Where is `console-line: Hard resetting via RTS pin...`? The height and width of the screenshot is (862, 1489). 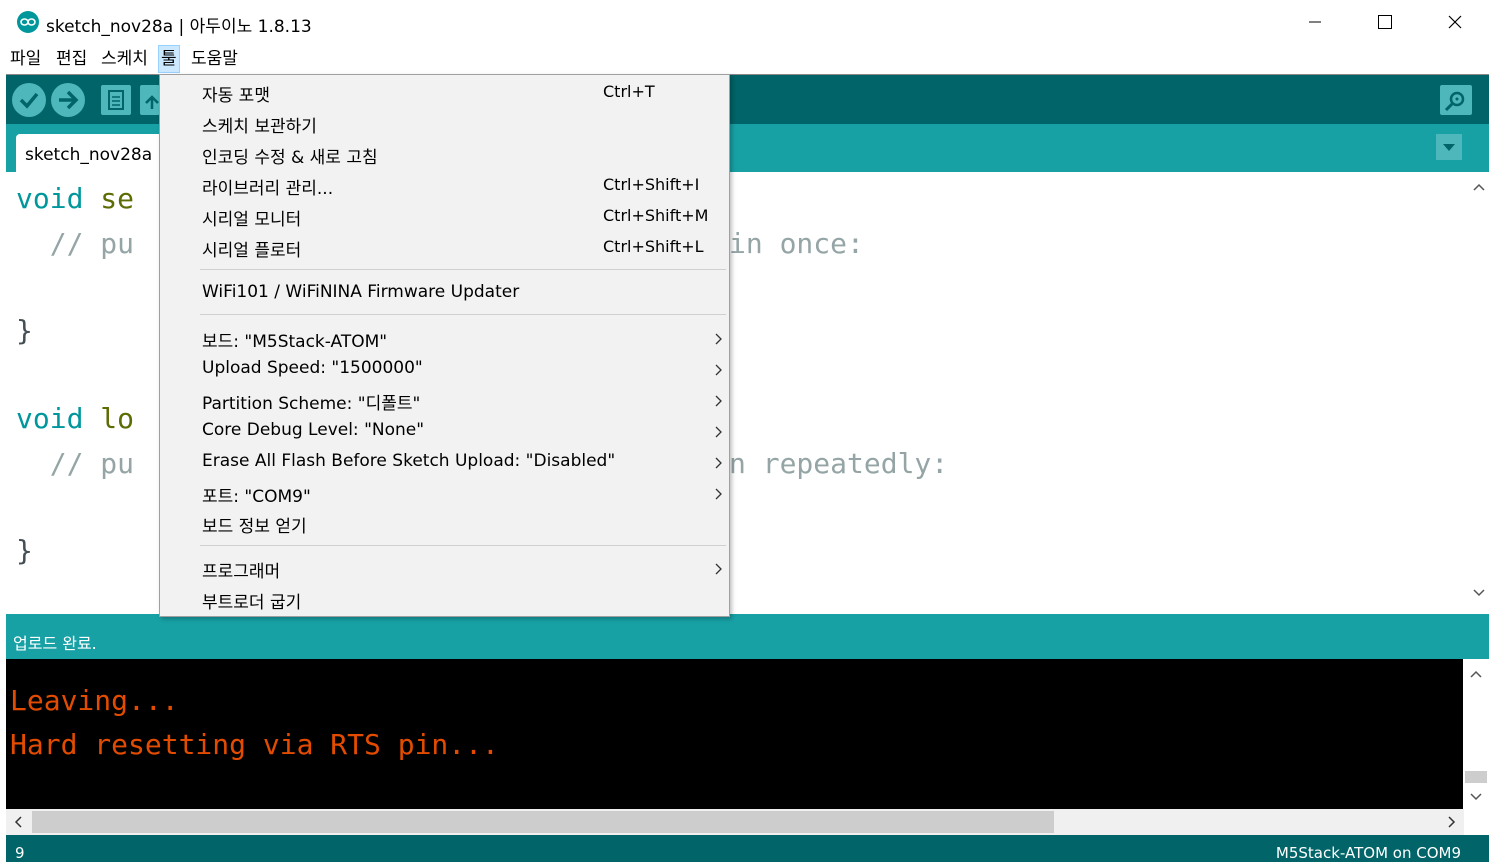 console-line: Hard resetting via RTS pin... is located at coordinates (254, 744).